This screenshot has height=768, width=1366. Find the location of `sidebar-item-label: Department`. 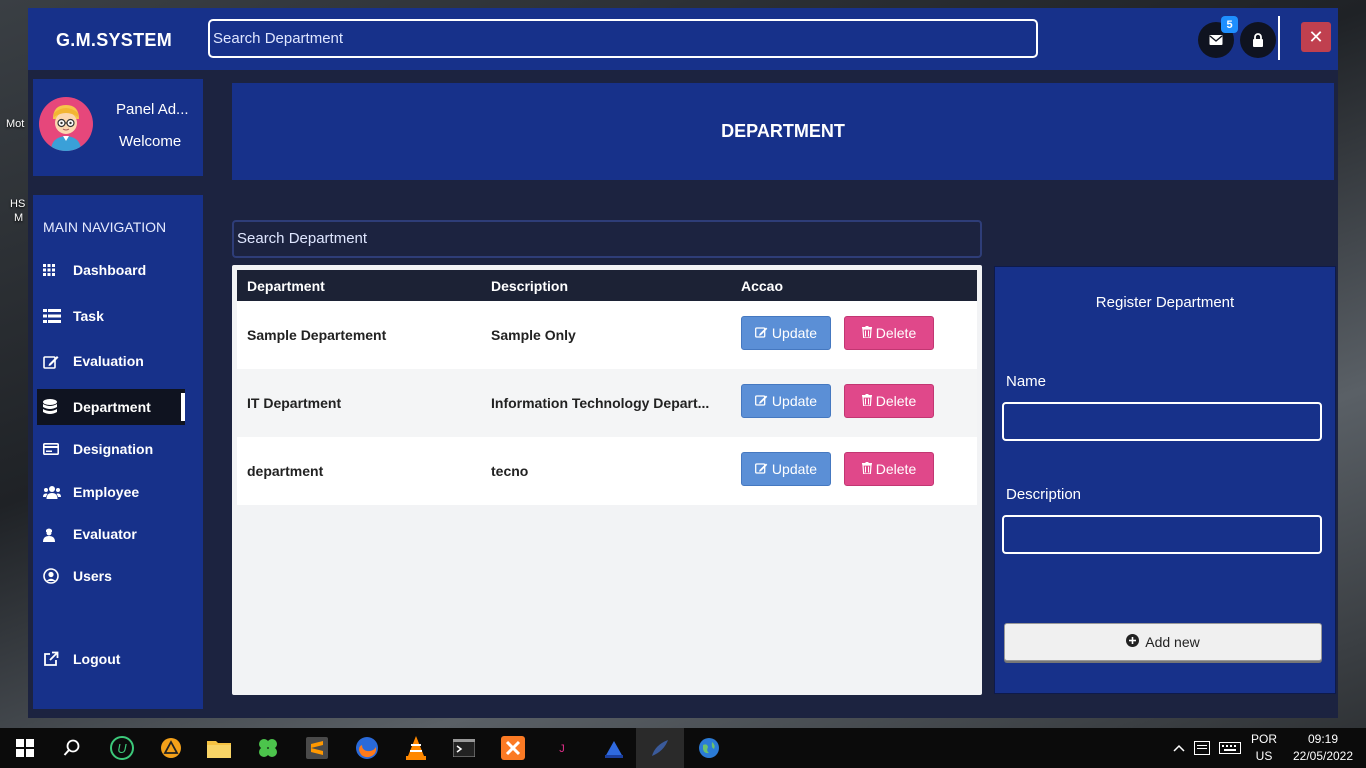

sidebar-item-label: Department is located at coordinates (112, 407).